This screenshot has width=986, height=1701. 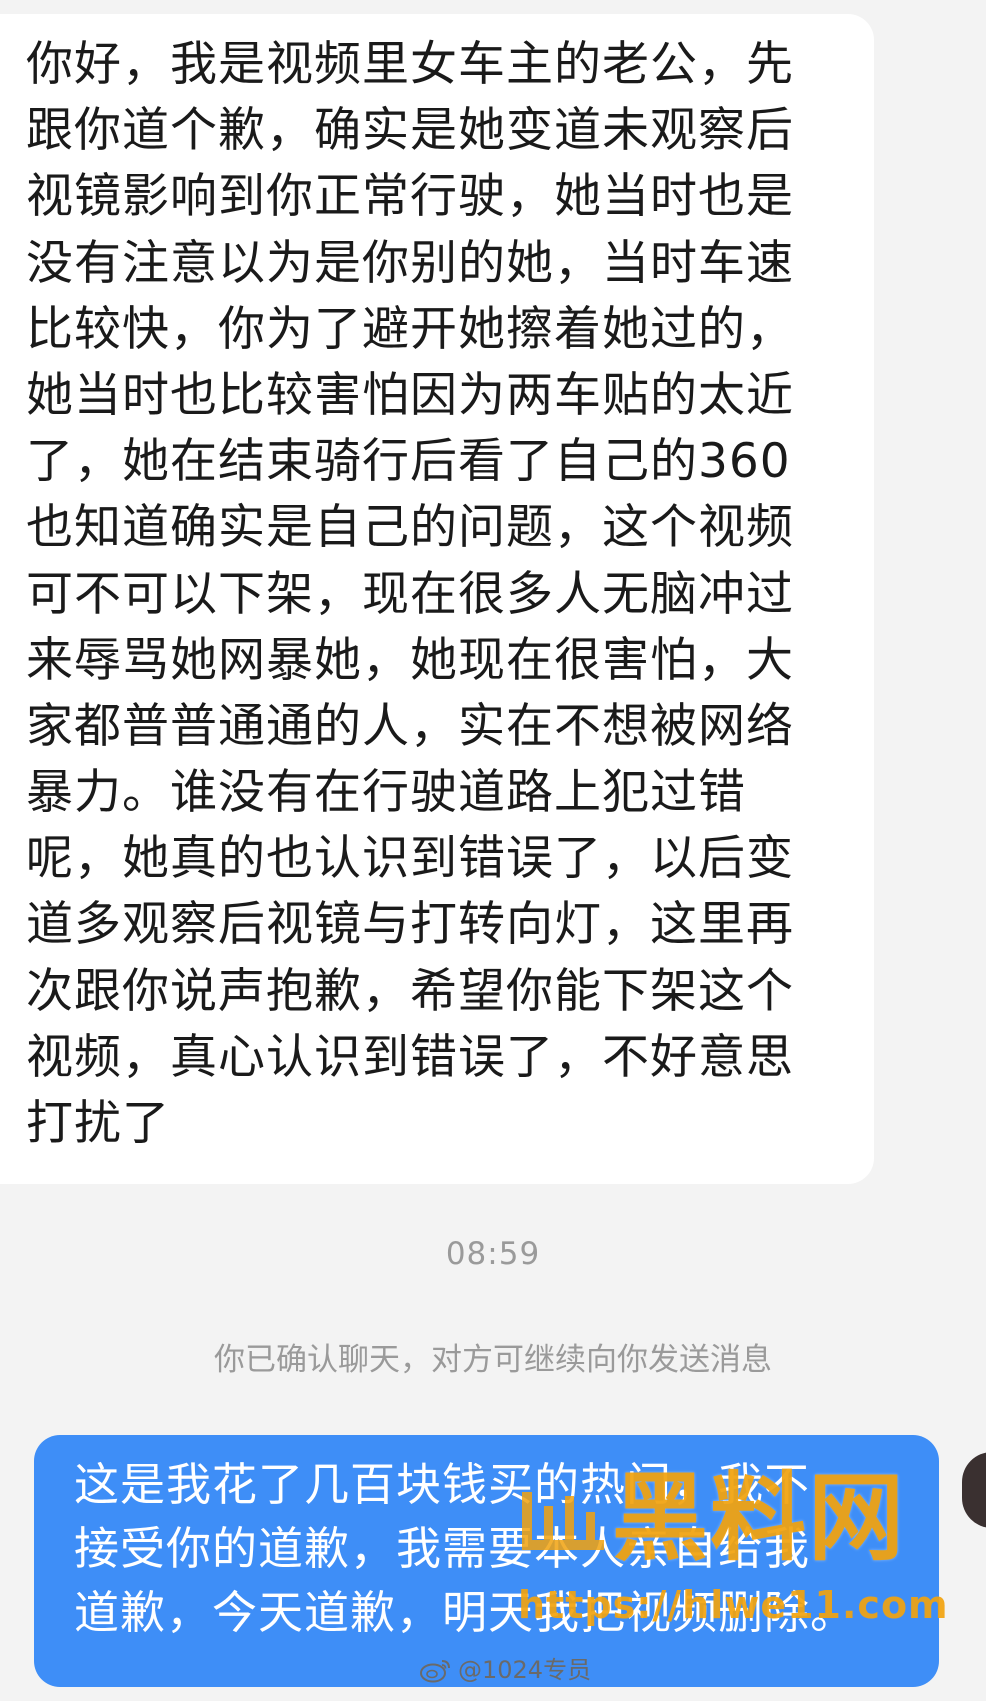 I want to click on weibo-icon, so click(x=435, y=1671).